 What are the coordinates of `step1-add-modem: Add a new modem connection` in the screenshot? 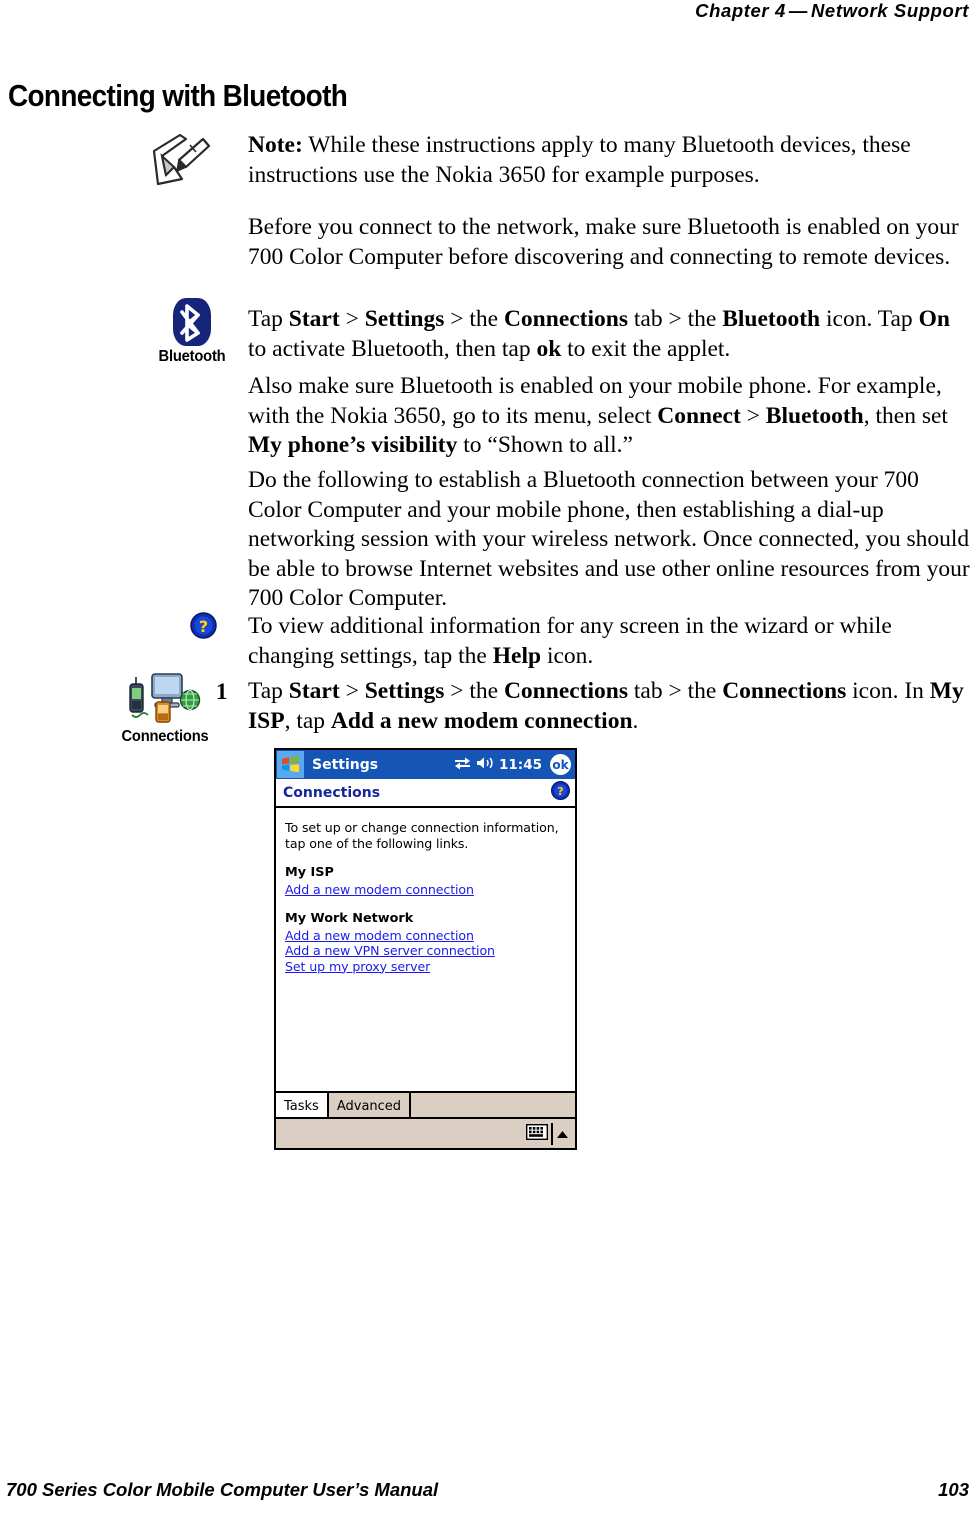 It's located at (481, 720).